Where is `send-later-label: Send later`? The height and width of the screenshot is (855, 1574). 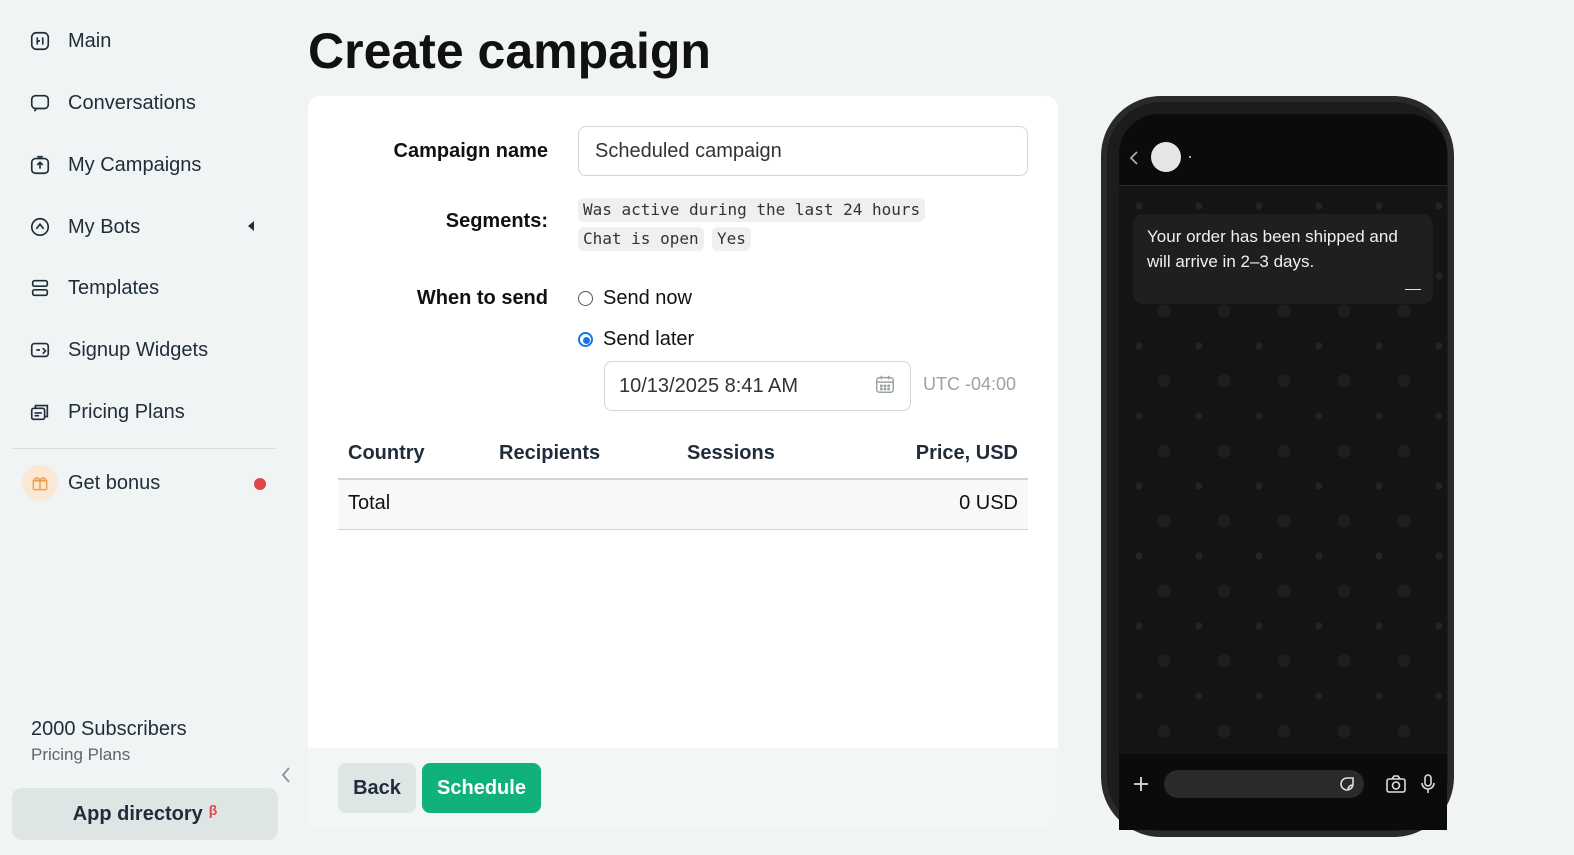 send-later-label: Send later is located at coordinates (649, 339).